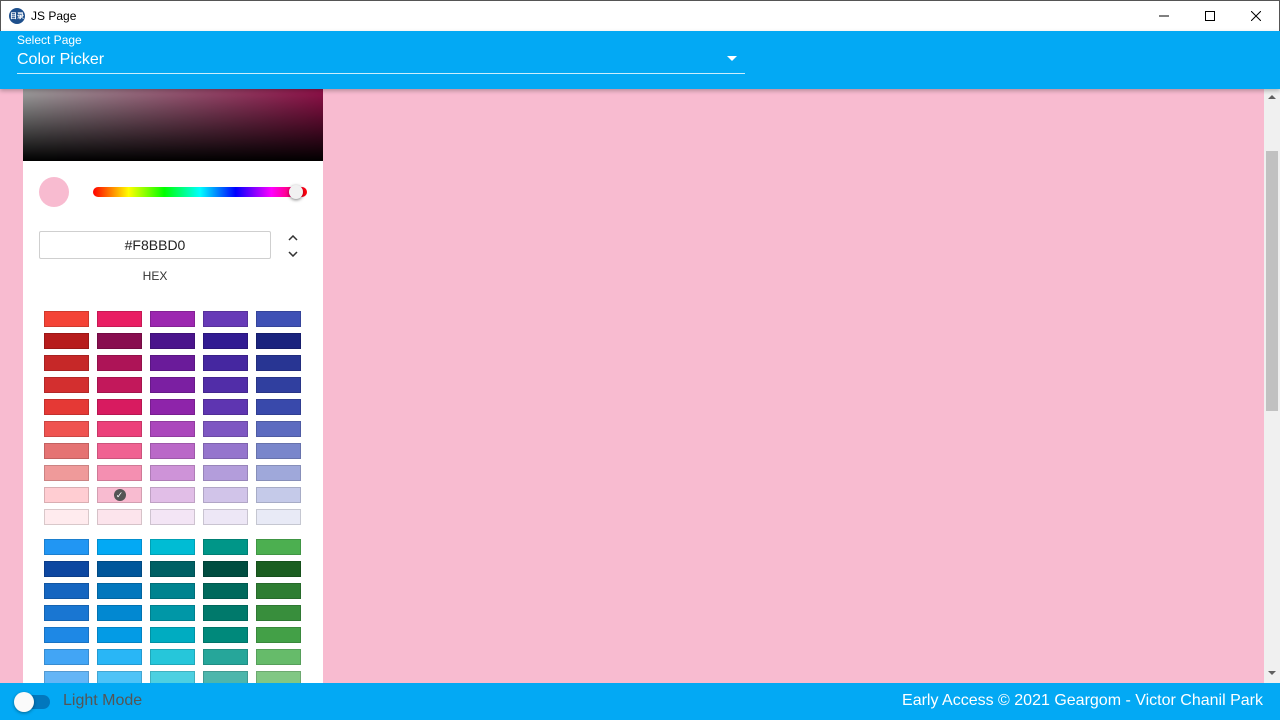 The image size is (1280, 720). Describe the element at coordinates (296, 192) in the screenshot. I see `hue-slider-thumb` at that location.